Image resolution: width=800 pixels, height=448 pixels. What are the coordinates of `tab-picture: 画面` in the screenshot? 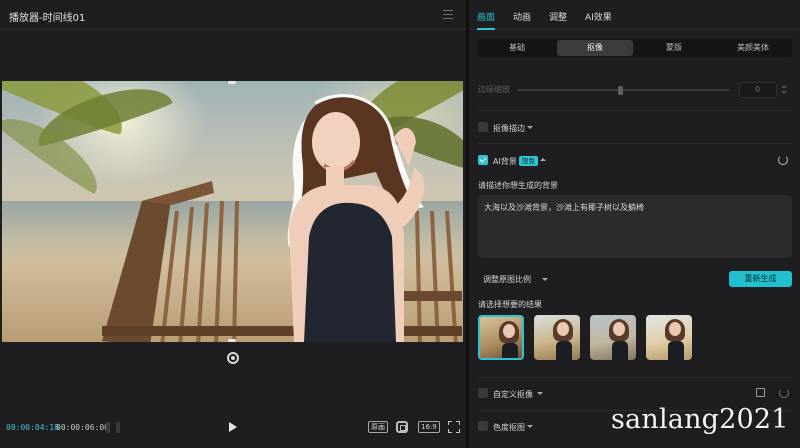 It's located at (486, 16).